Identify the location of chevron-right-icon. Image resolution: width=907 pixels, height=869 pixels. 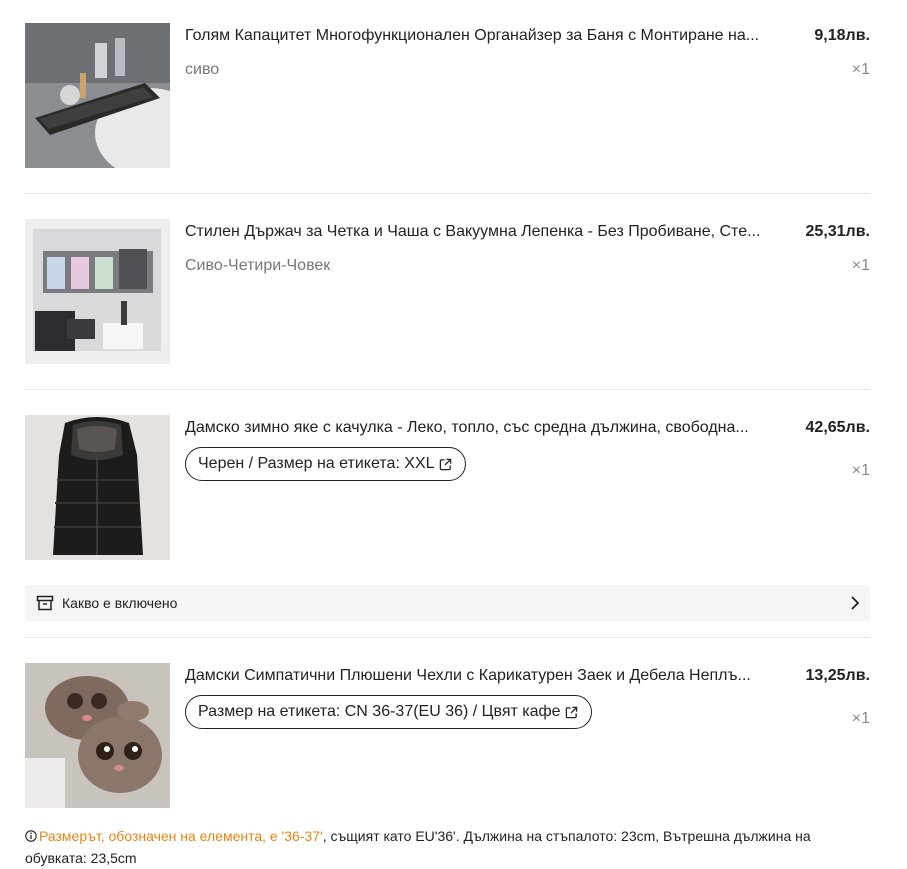
(855, 603).